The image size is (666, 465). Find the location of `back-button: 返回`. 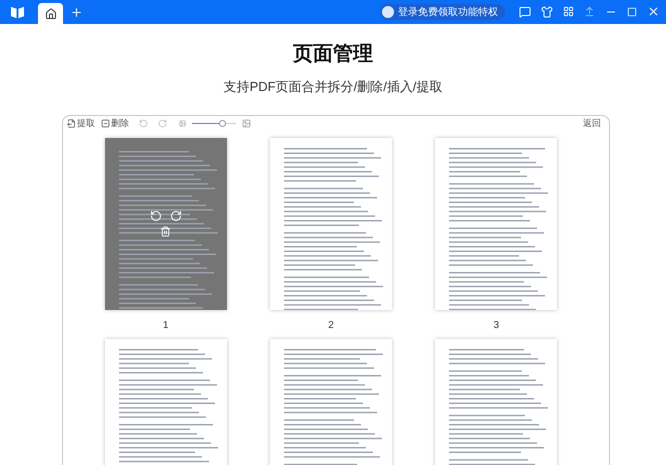

back-button: 返回 is located at coordinates (592, 123).